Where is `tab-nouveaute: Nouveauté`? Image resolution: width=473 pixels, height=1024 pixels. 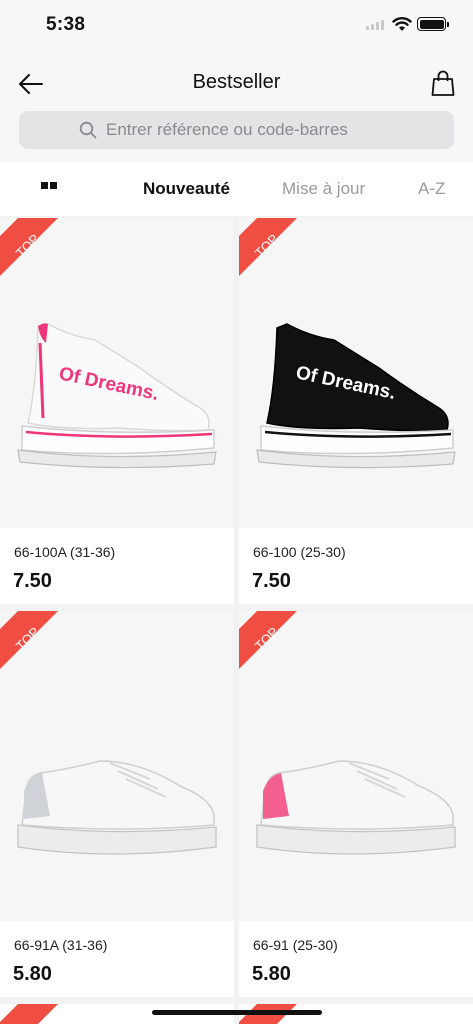 tab-nouveaute: Nouveauté is located at coordinates (186, 189).